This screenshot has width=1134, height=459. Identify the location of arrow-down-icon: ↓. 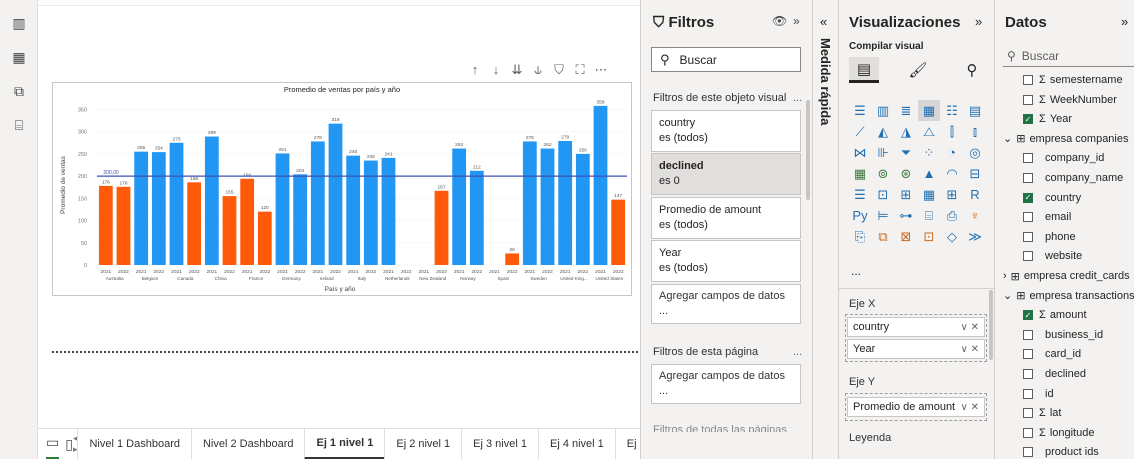
(496, 70).